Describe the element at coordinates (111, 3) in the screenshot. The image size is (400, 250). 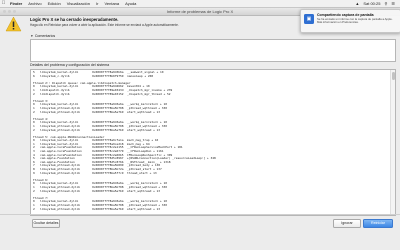
I see `menu-item-ventana: Ventana` at that location.